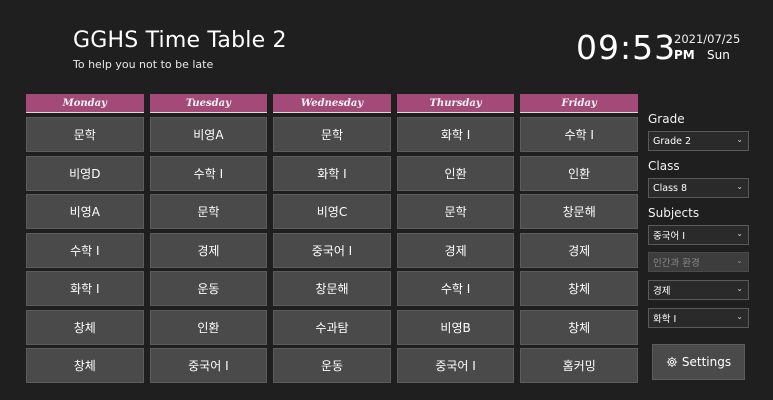 The width and height of the screenshot is (773, 400). Describe the element at coordinates (180, 40) in the screenshot. I see `app-title: GGHS Time Table 2` at that location.